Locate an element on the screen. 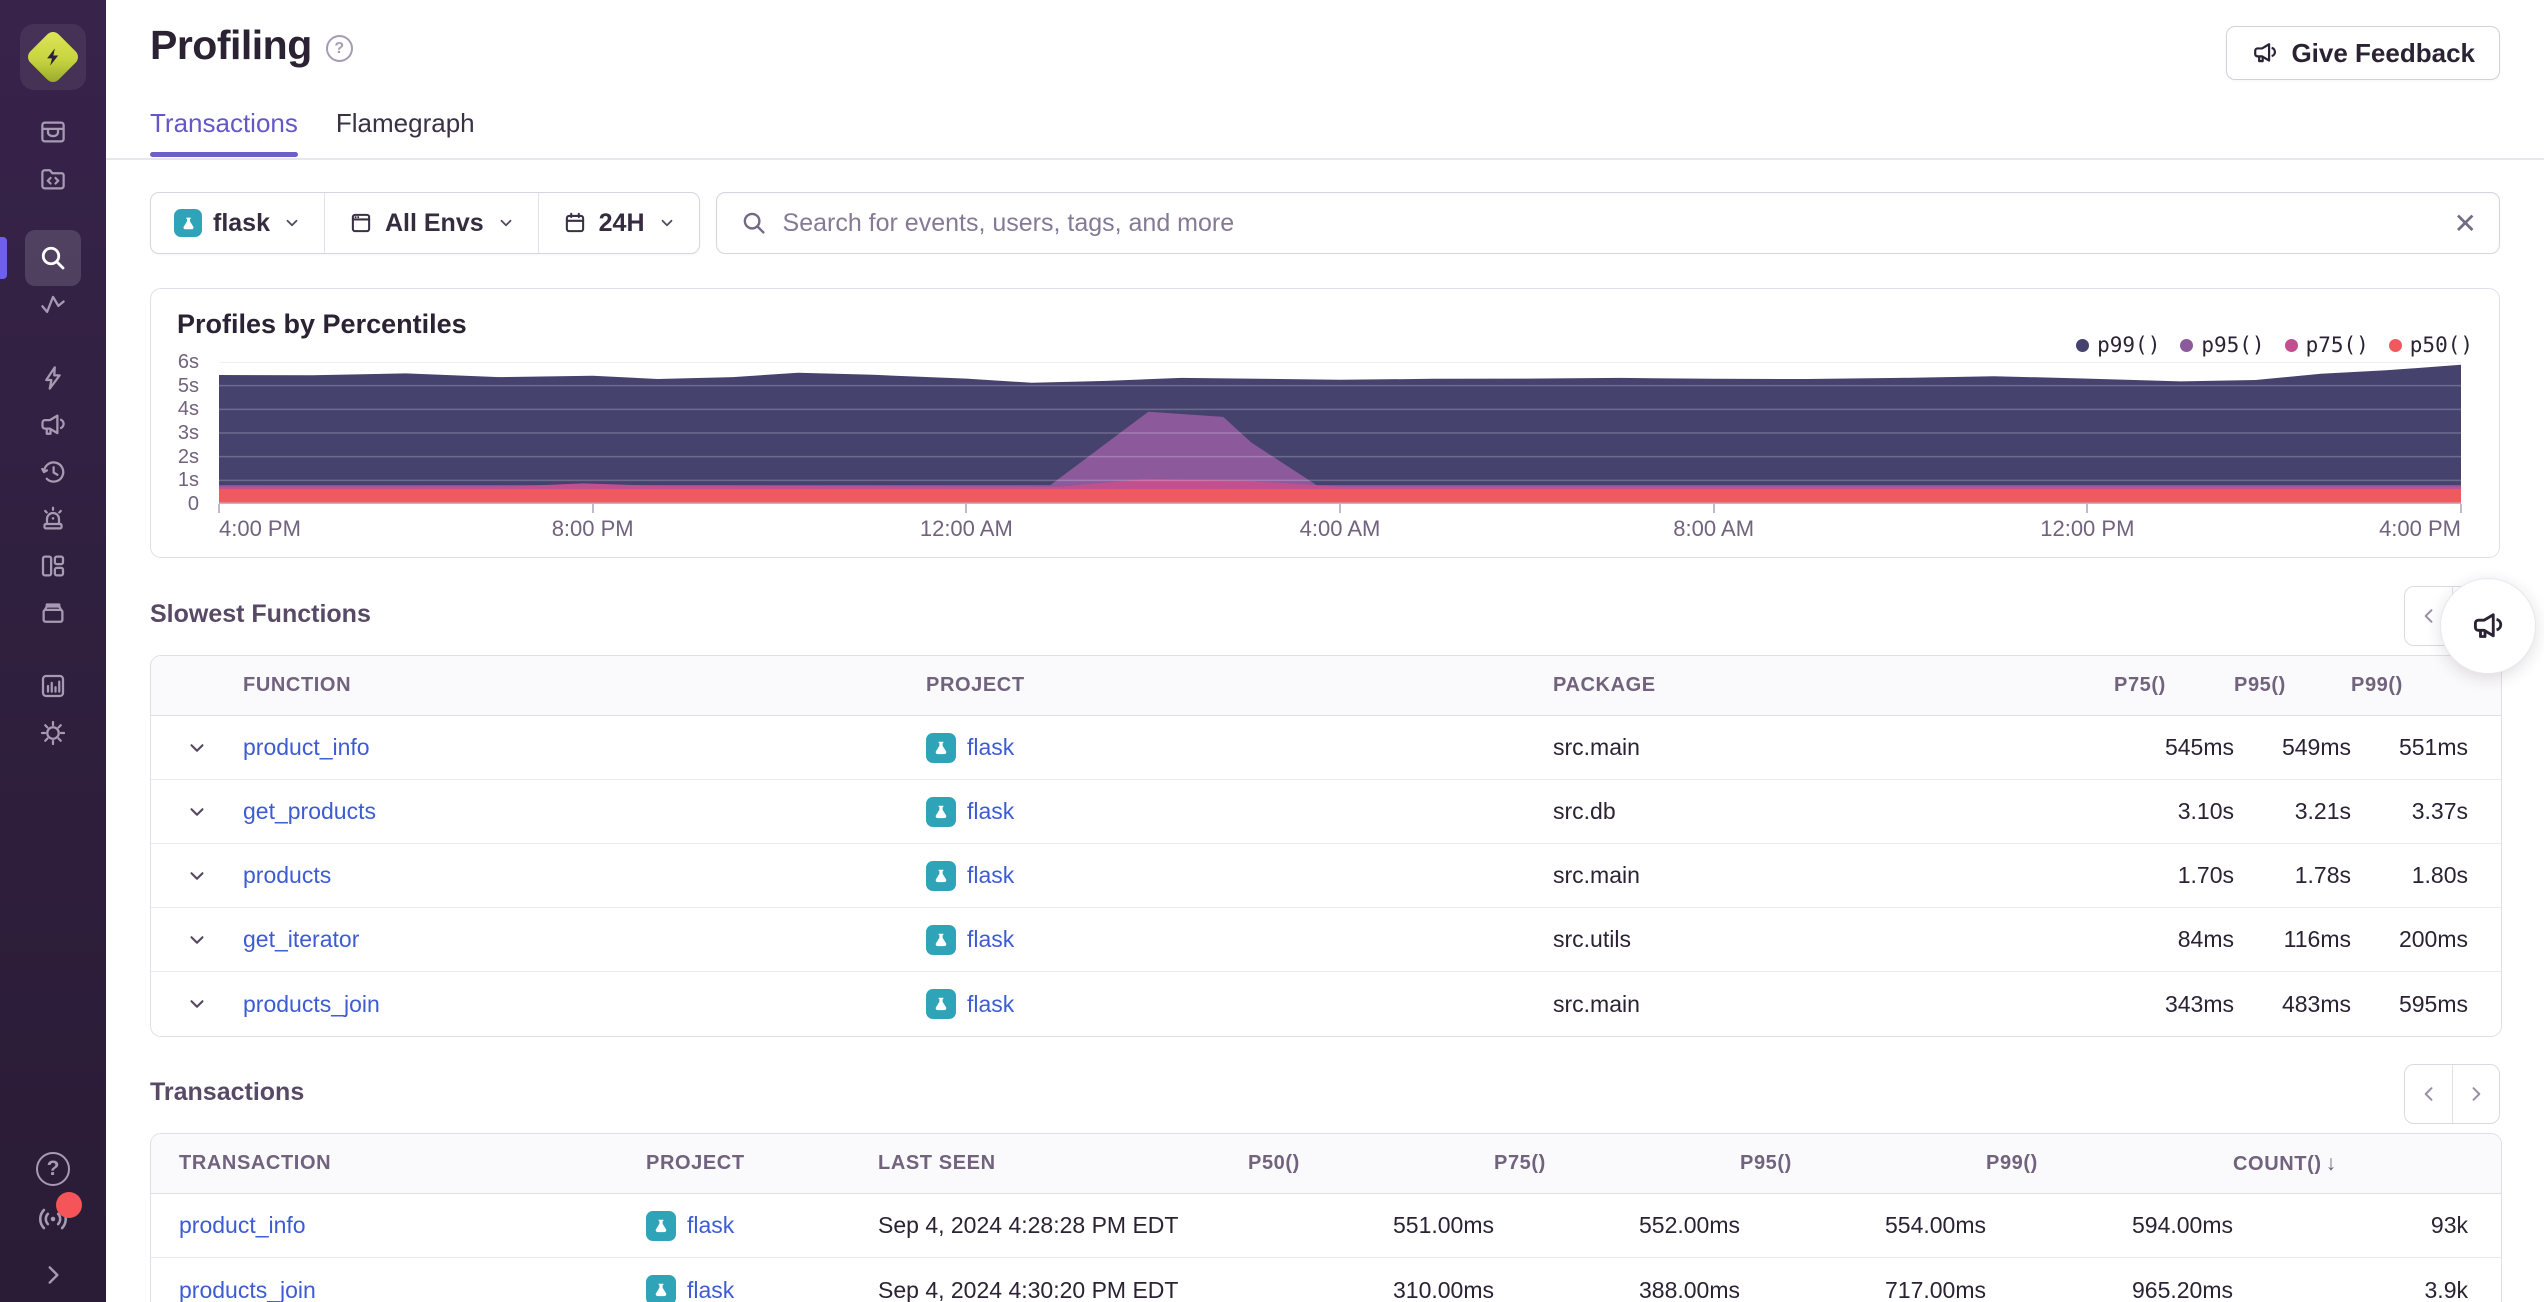 This screenshot has height=1302, width=2544. legend-label: p95() is located at coordinates (2233, 345).